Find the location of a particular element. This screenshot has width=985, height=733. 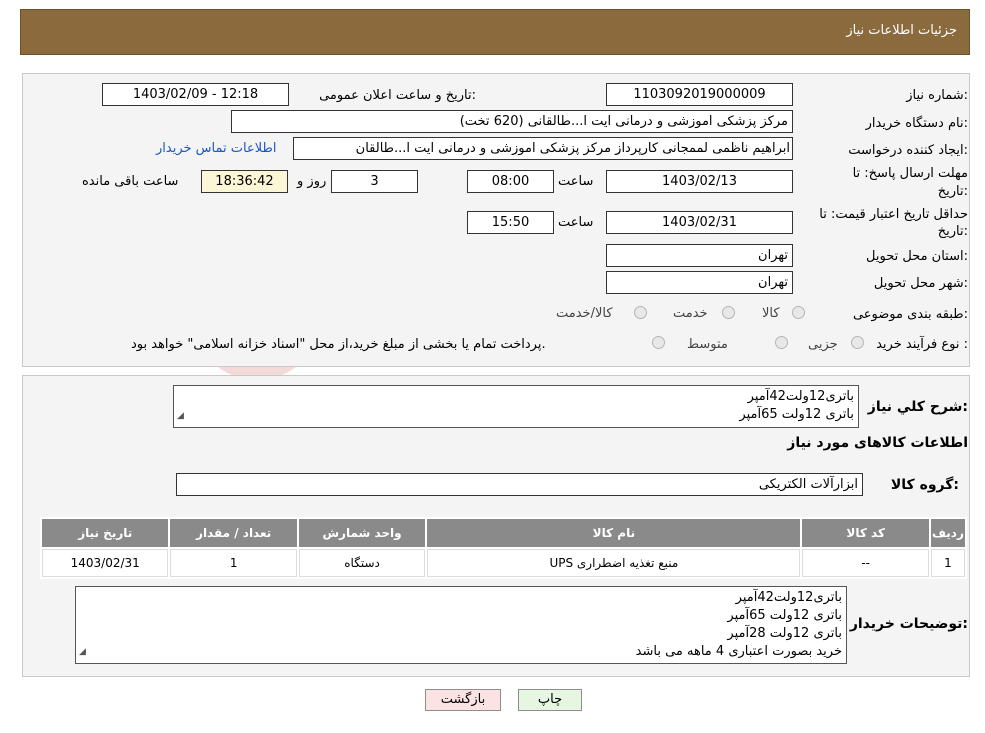

process-option-medium: متوسط is located at coordinates (707, 344).